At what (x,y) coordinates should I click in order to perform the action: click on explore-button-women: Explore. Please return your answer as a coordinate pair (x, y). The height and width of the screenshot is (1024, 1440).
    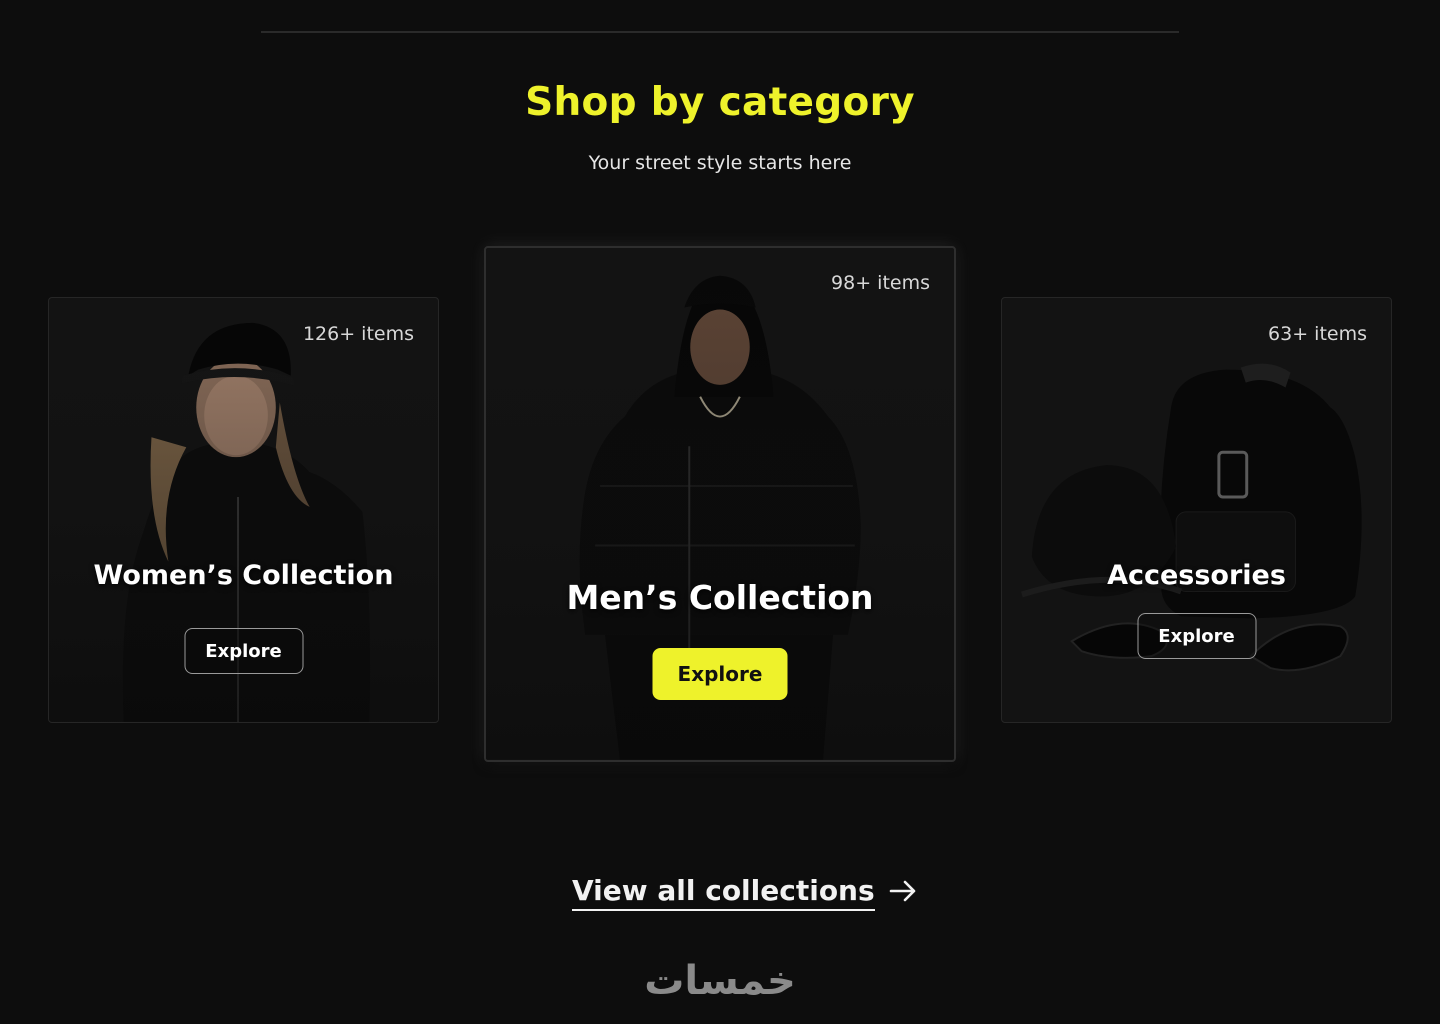
    Looking at the image, I should click on (243, 651).